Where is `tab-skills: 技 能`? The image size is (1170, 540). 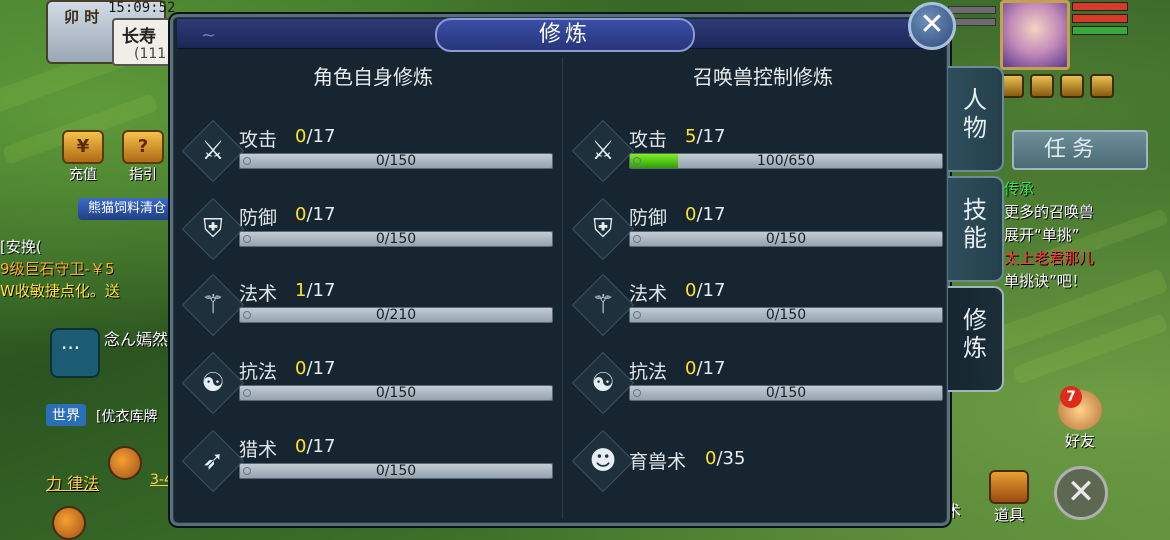 tab-skills: 技 能 is located at coordinates (976, 229).